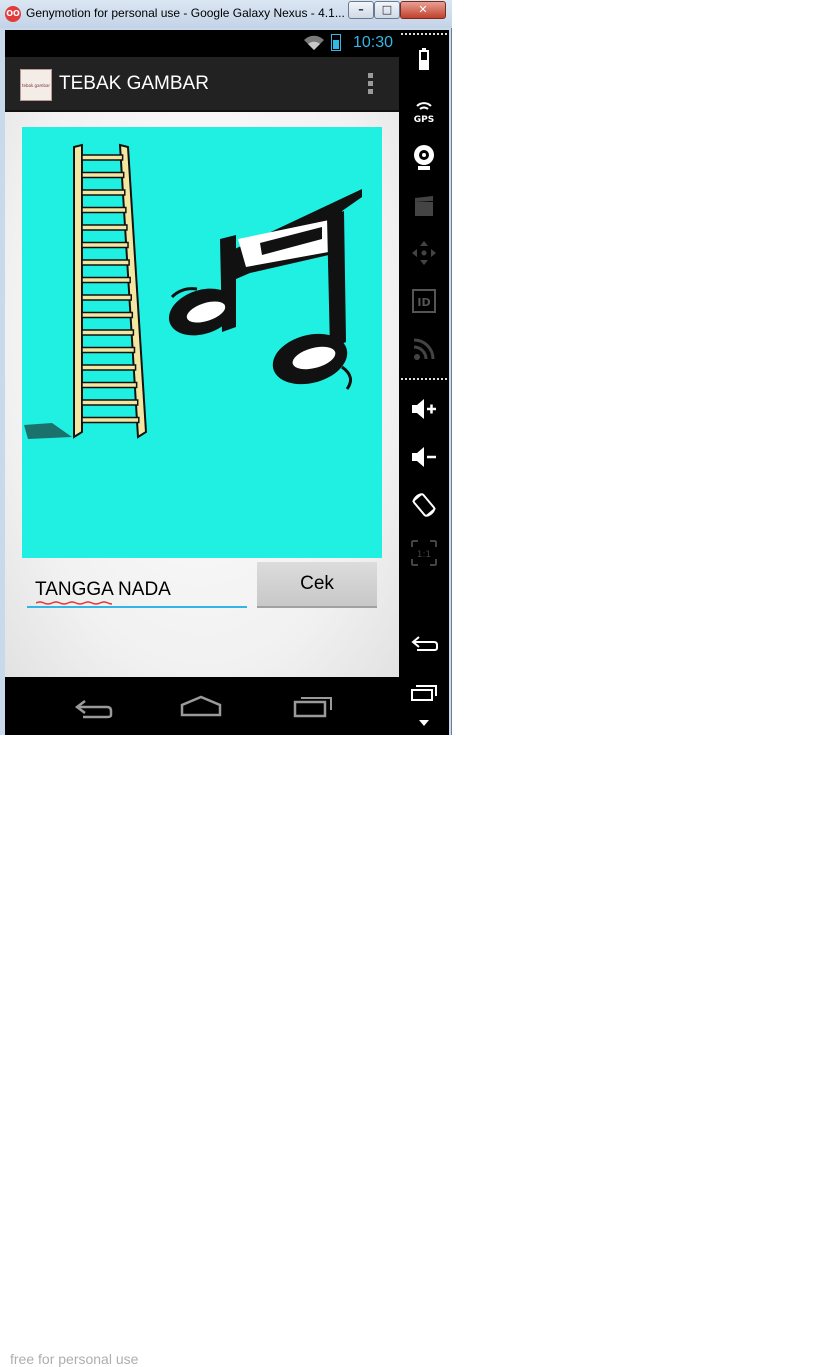 The width and height of the screenshot is (819, 1367). Describe the element at coordinates (193, 291) in the screenshot. I see `ladder-and-music-notes-illustration` at that location.